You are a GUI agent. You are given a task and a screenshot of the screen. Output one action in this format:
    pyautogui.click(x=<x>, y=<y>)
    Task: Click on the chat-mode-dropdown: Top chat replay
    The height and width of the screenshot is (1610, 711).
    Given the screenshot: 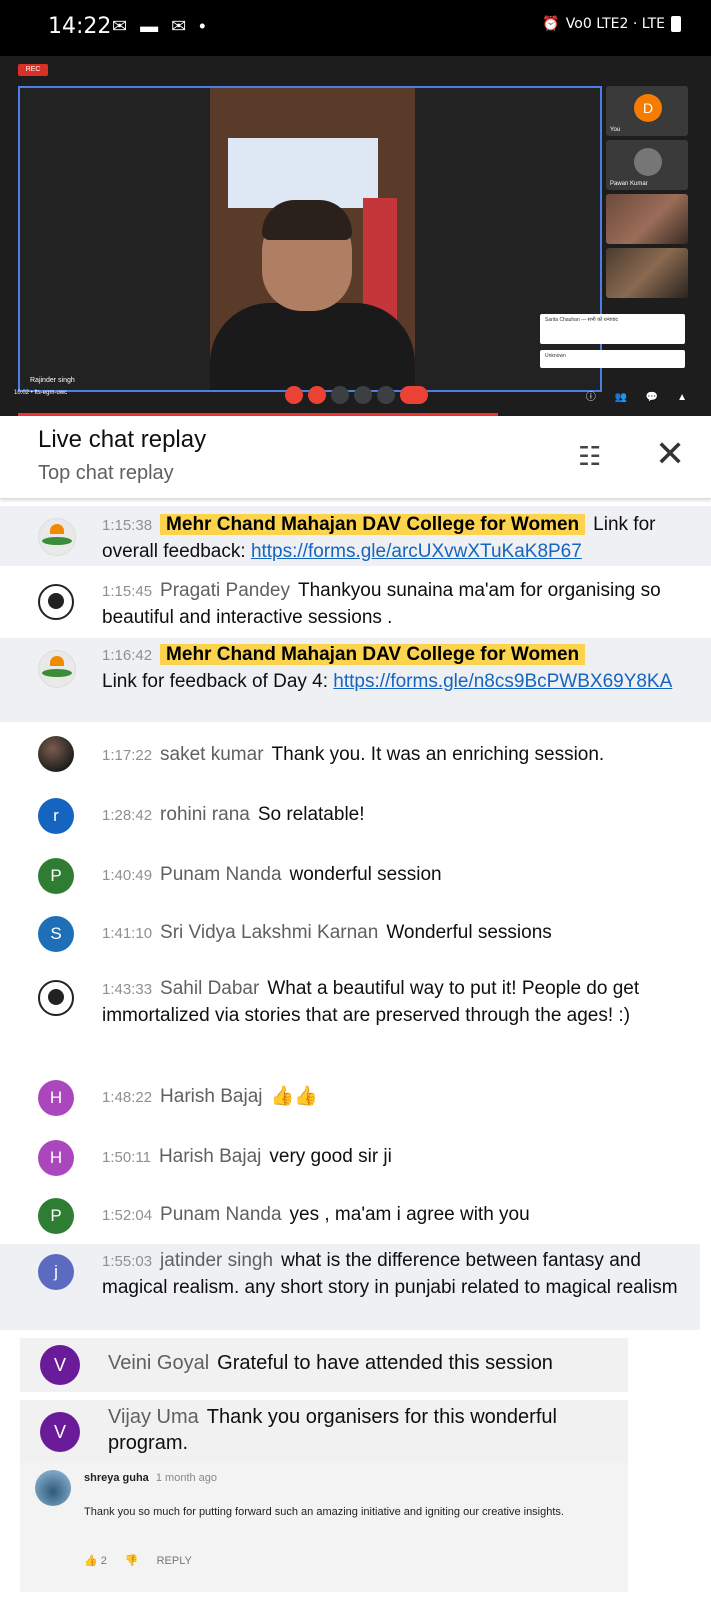 What is the action you would take?
    pyautogui.click(x=106, y=473)
    